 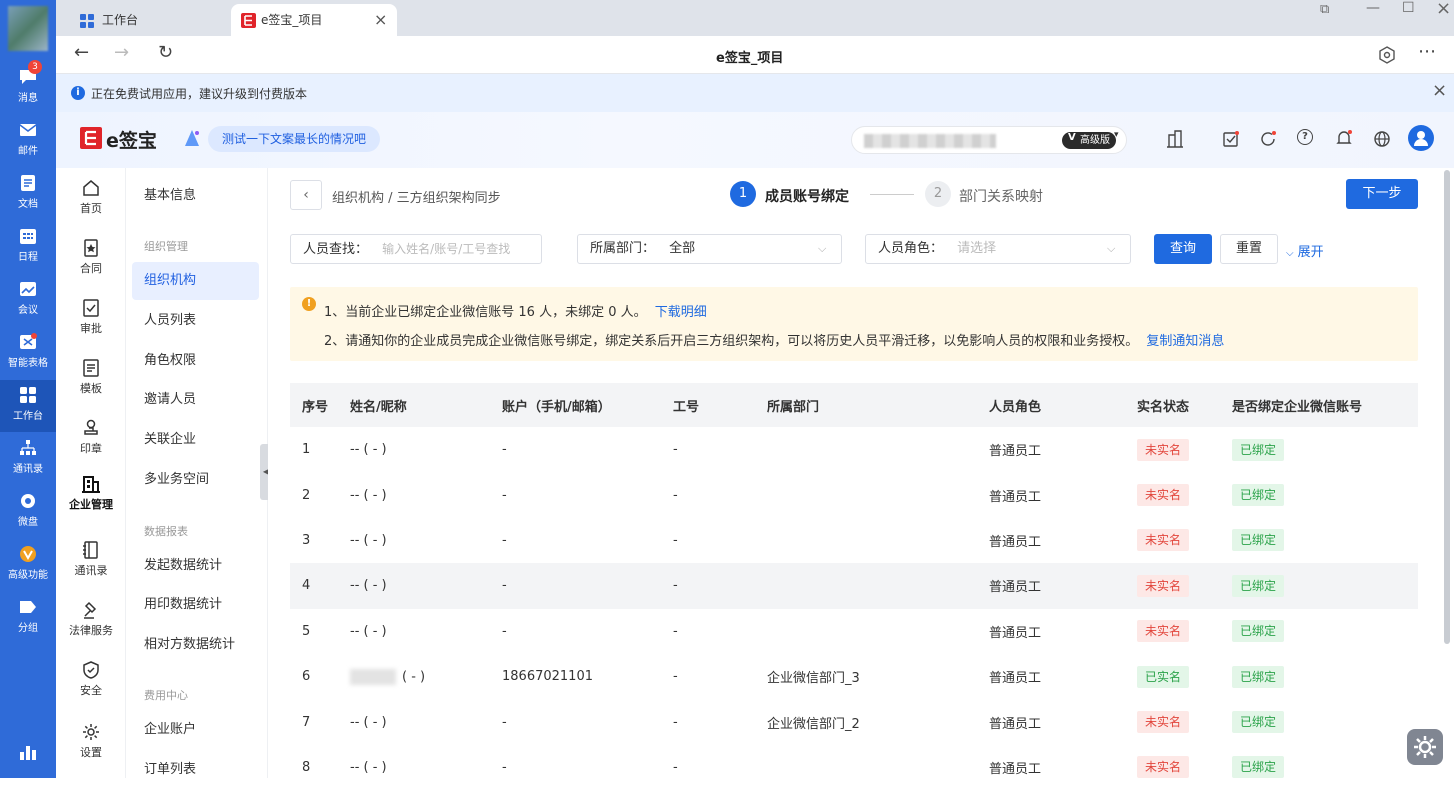 What do you see at coordinates (681, 312) in the screenshot?
I see `download-detail-link: 下载明细` at bounding box center [681, 312].